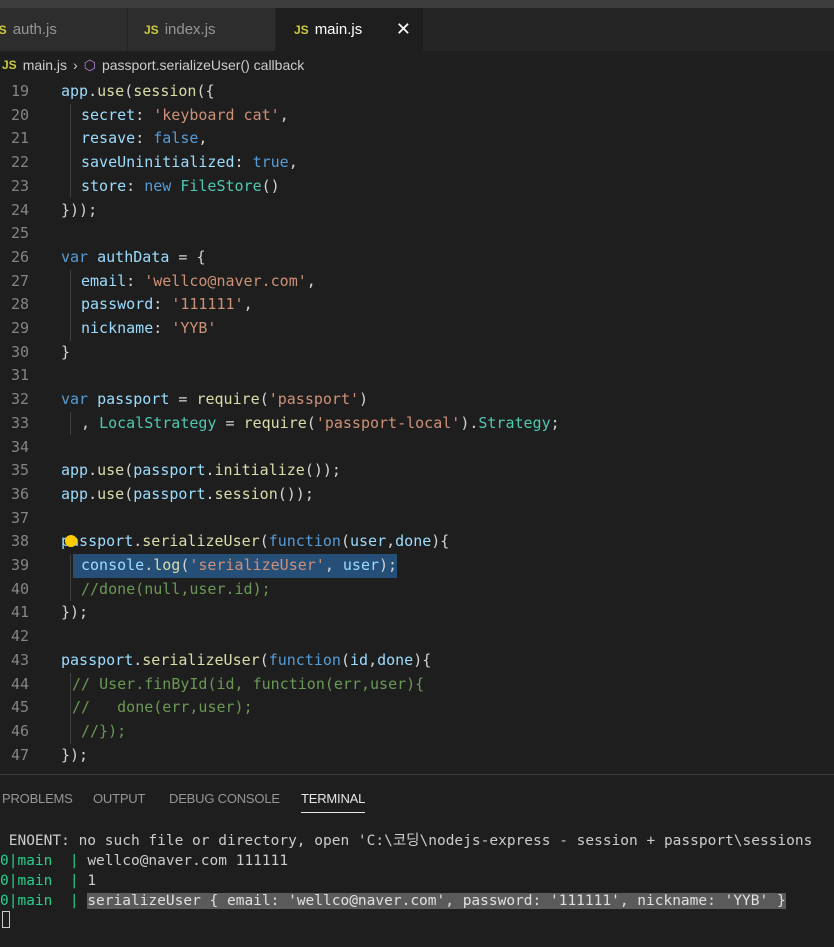 The height and width of the screenshot is (947, 834). I want to click on tab-terminal: TERMINAL, so click(333, 802).